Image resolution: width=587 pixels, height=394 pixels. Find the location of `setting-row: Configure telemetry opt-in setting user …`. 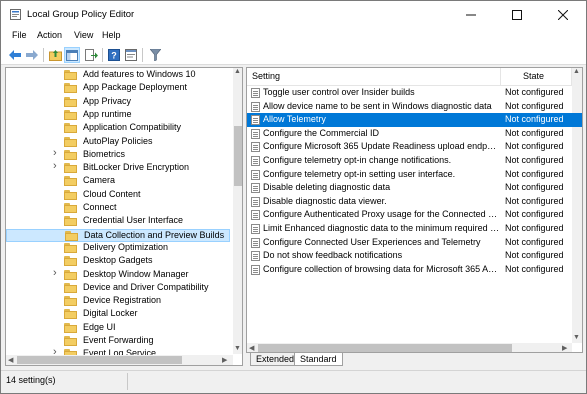

setting-row: Configure telemetry opt-in setting user … is located at coordinates (414, 175).